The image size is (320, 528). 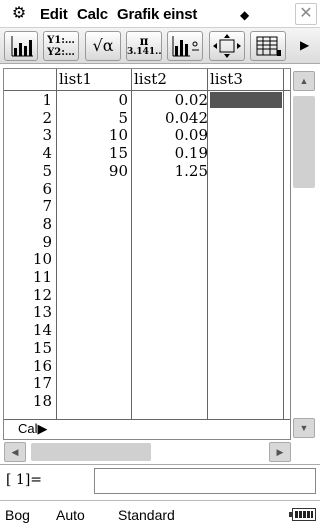 I want to click on row-number: 14, so click(x=42, y=330).